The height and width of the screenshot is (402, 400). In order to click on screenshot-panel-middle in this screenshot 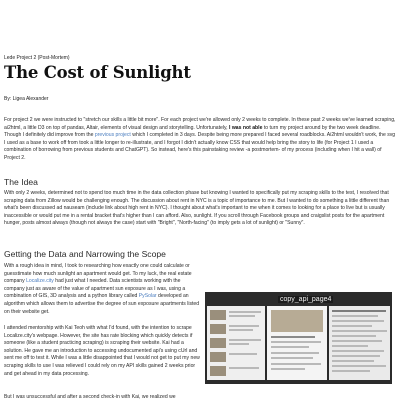, I will do `click(297, 343)`.